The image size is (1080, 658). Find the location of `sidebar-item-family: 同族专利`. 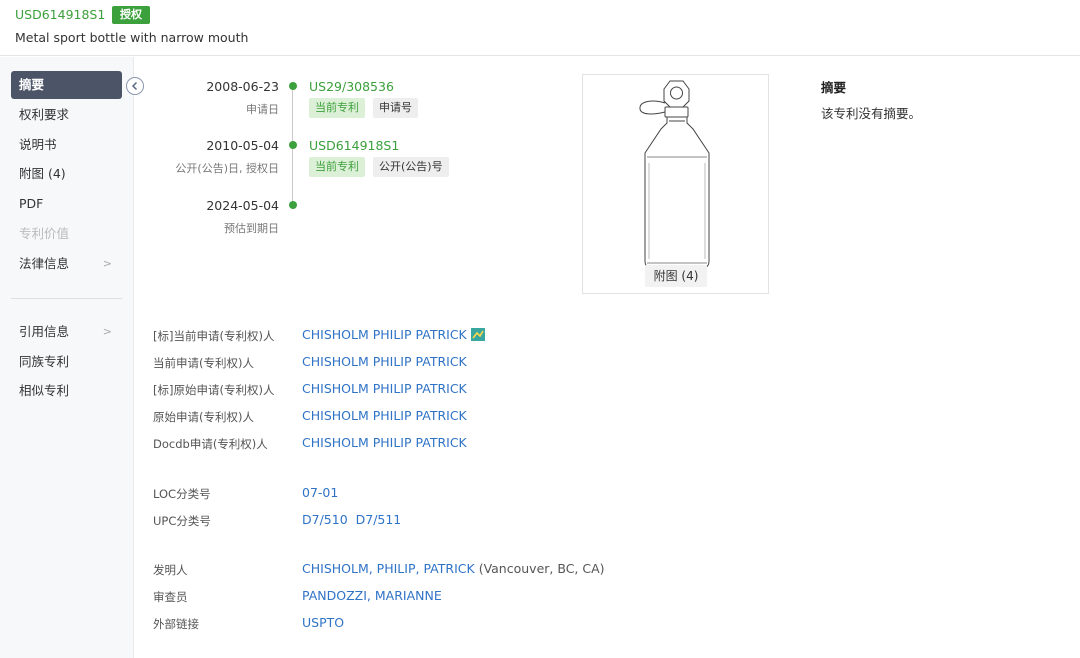

sidebar-item-family: 同族专利 is located at coordinates (66, 362).